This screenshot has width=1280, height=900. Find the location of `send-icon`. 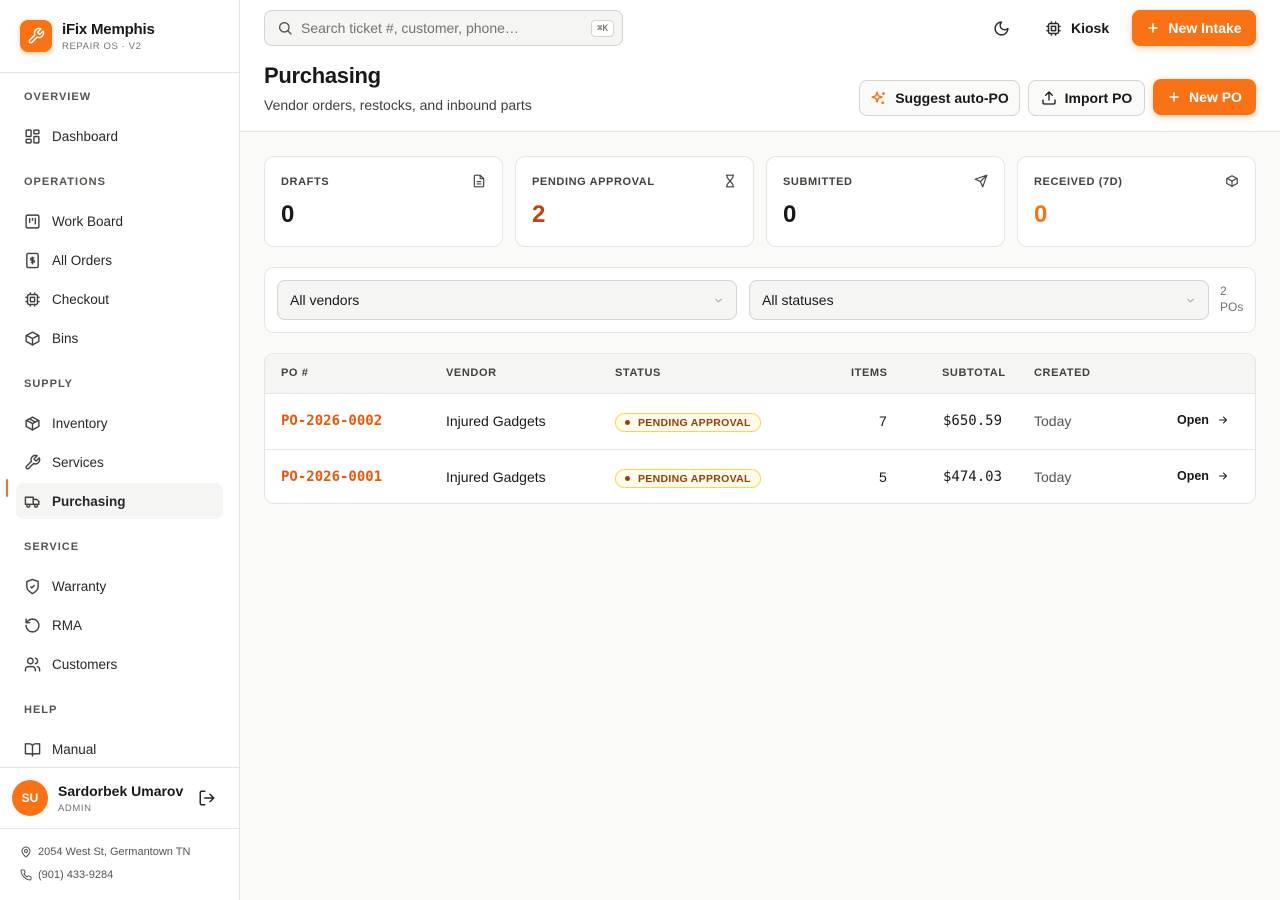

send-icon is located at coordinates (981, 181).